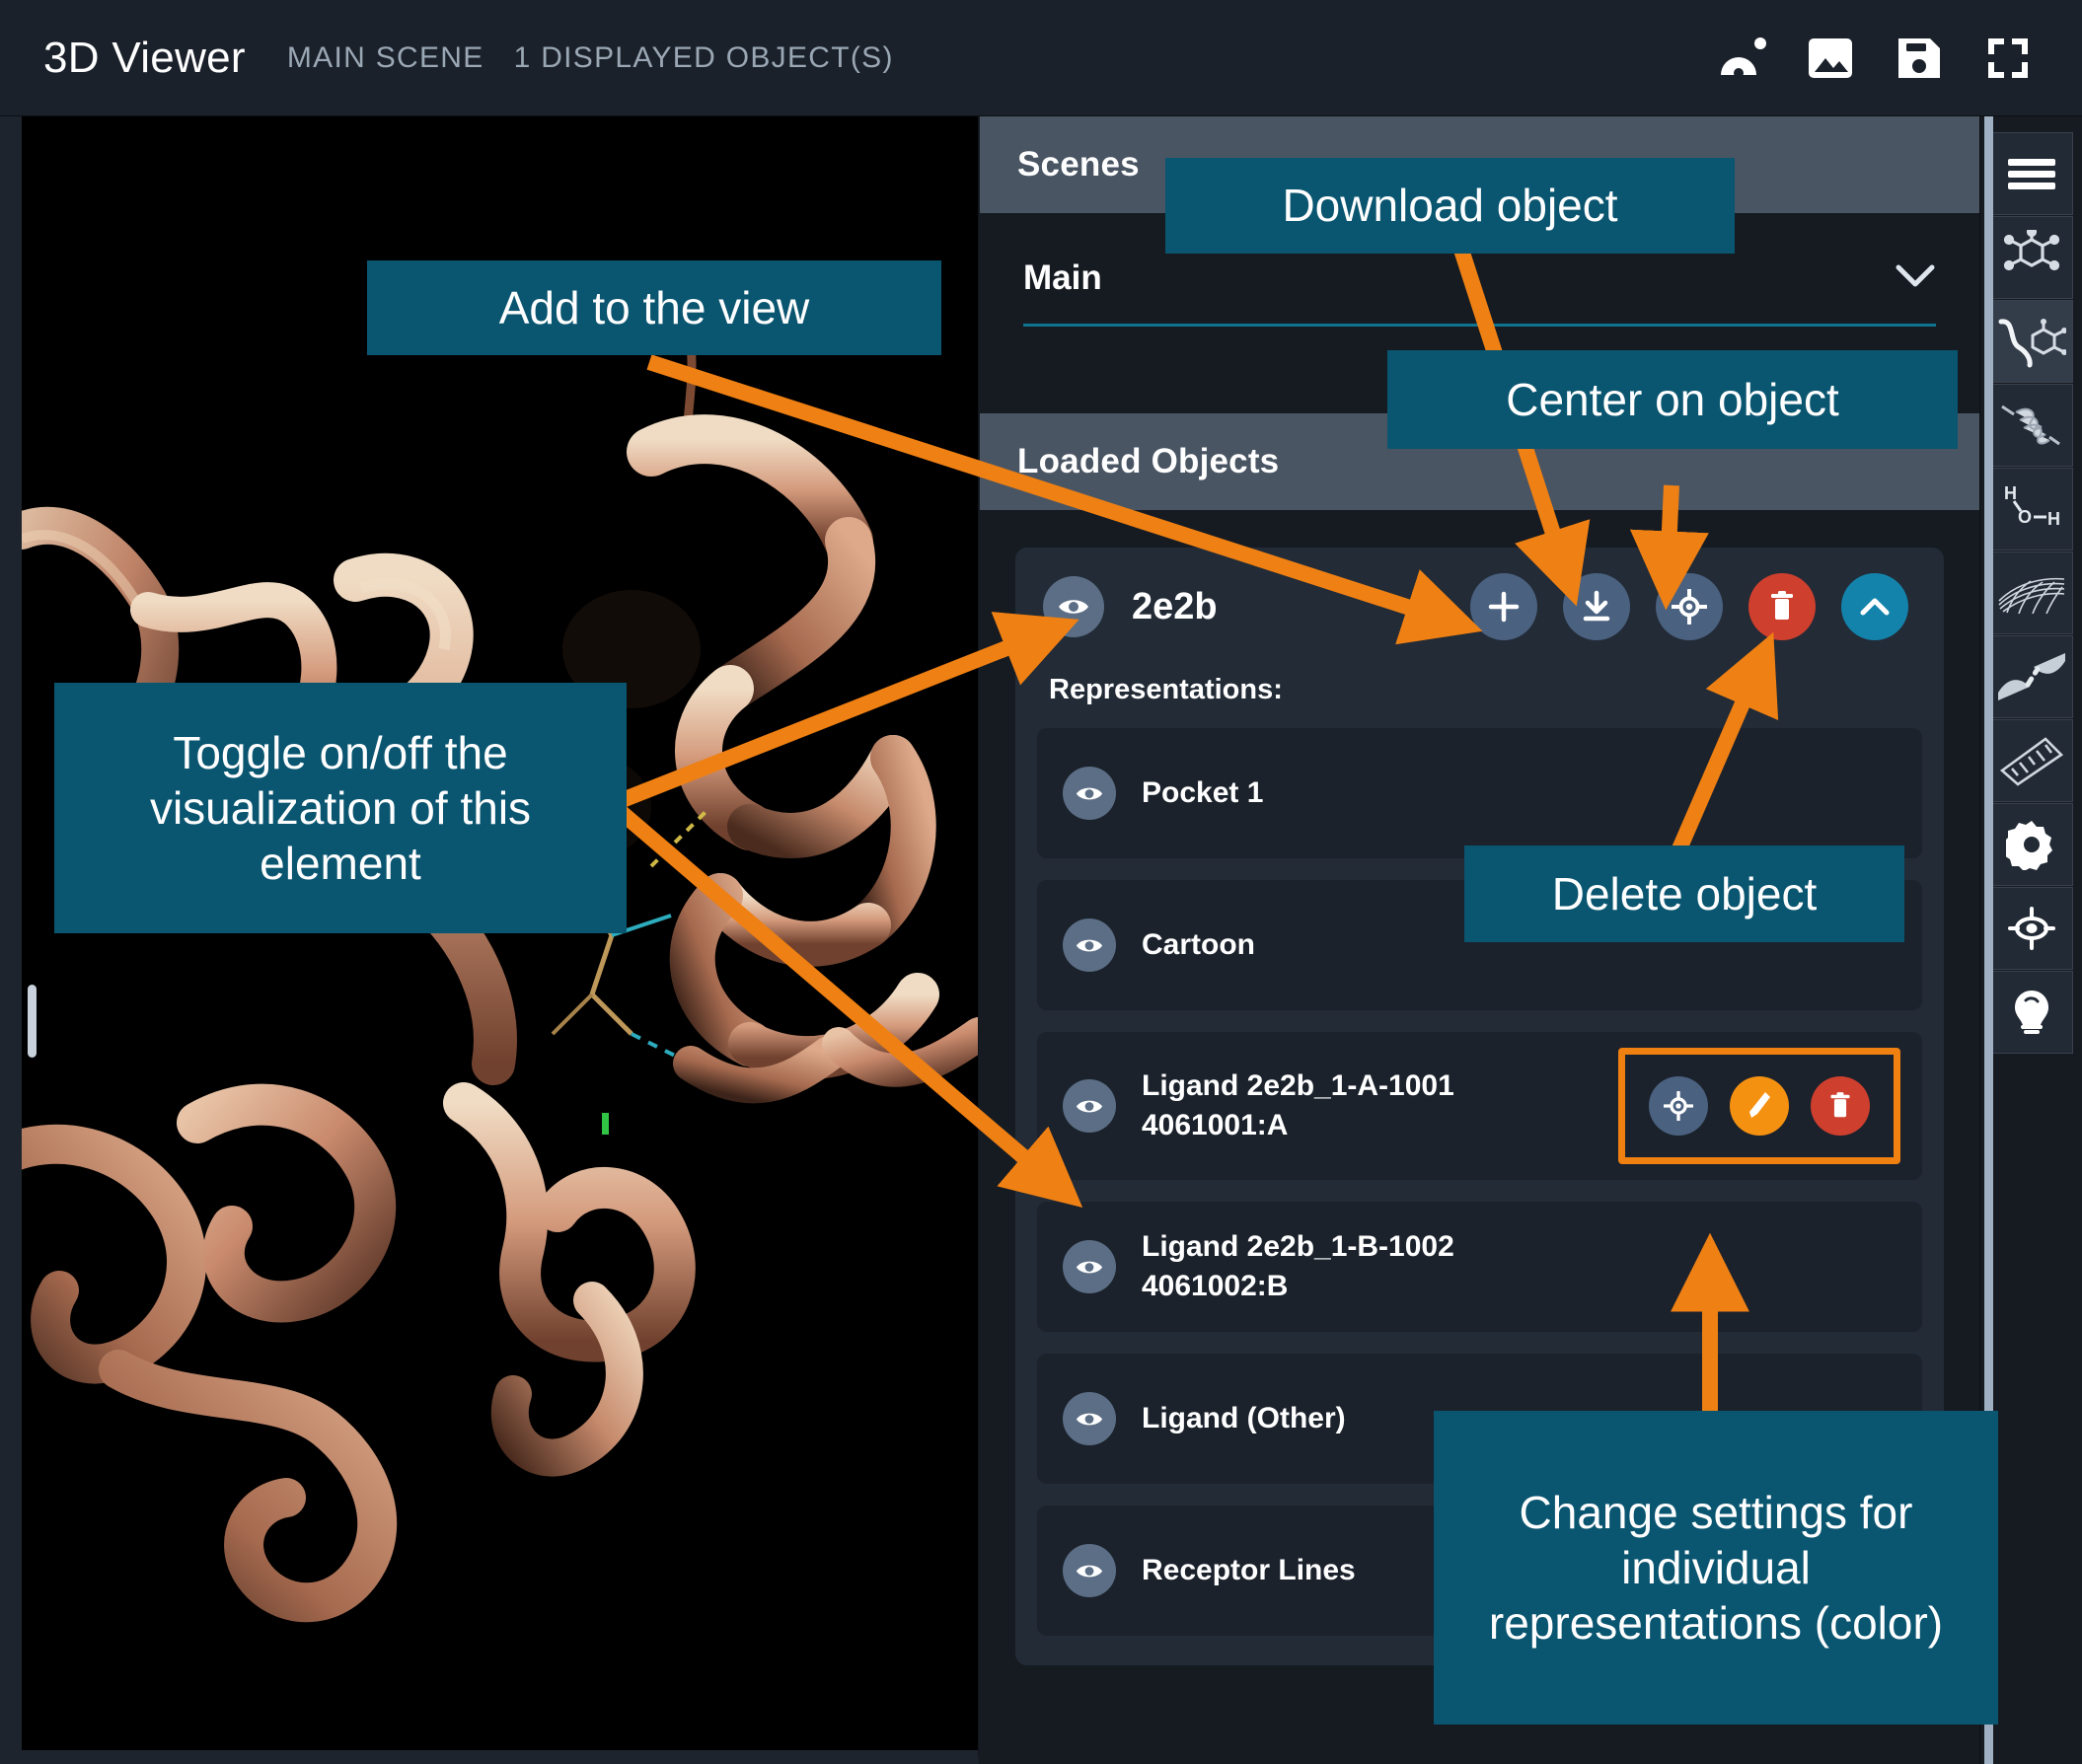  Describe the element at coordinates (32, 1021) in the screenshot. I see `panel-resize-handle` at that location.